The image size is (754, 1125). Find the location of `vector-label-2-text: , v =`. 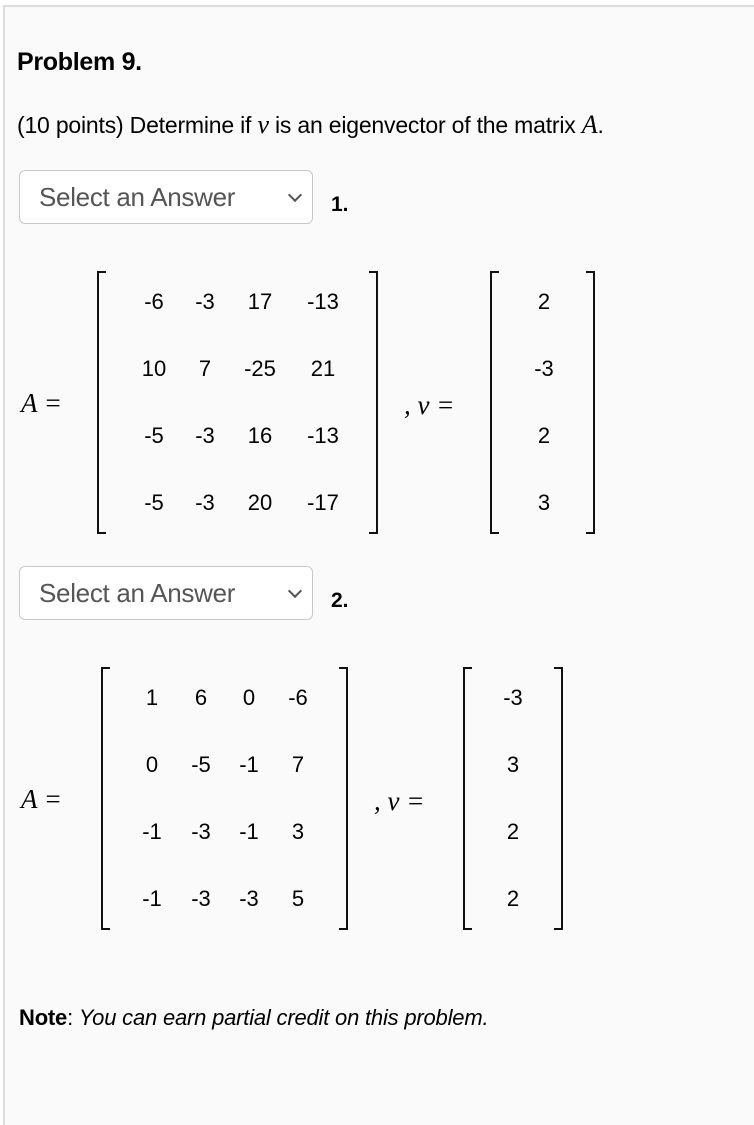

vector-label-2-text: , v = is located at coordinates (399, 801).